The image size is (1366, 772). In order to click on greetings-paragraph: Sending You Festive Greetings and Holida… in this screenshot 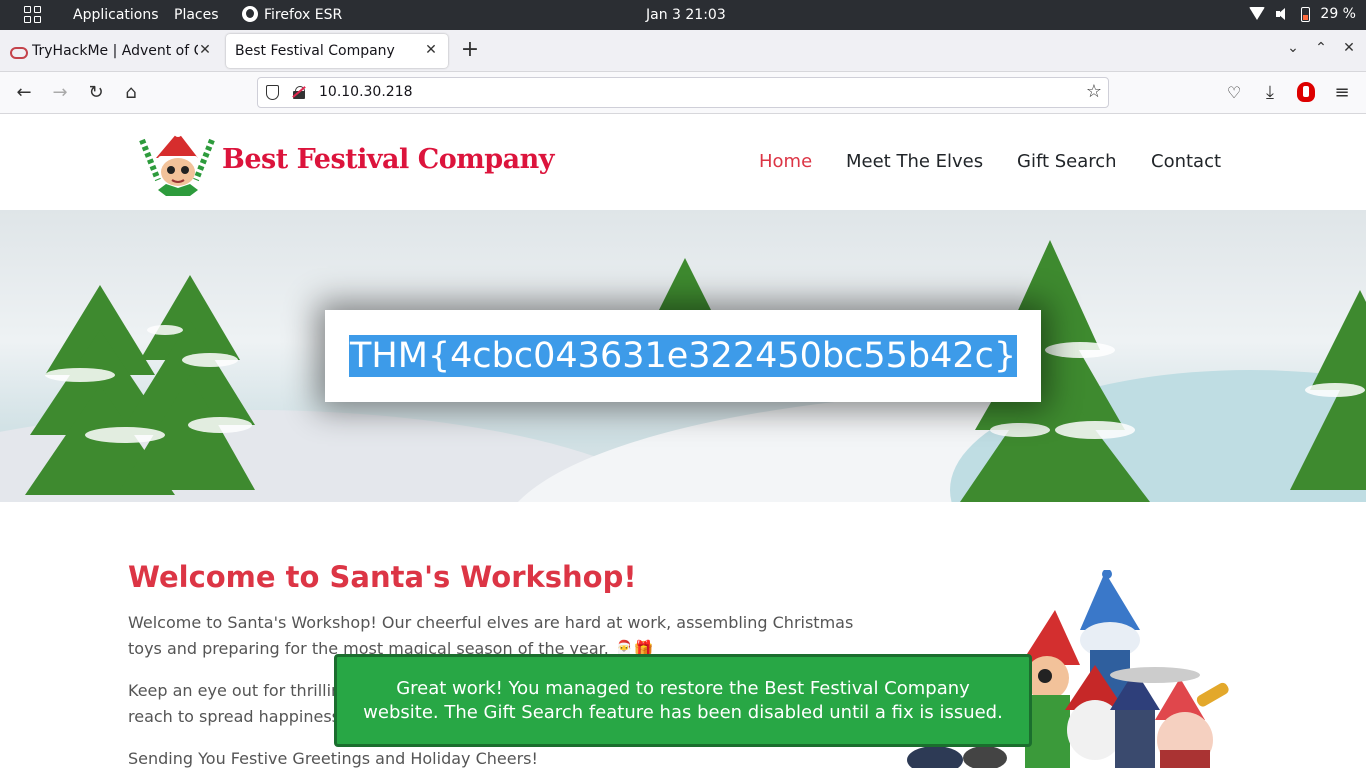, I will do `click(333, 758)`.